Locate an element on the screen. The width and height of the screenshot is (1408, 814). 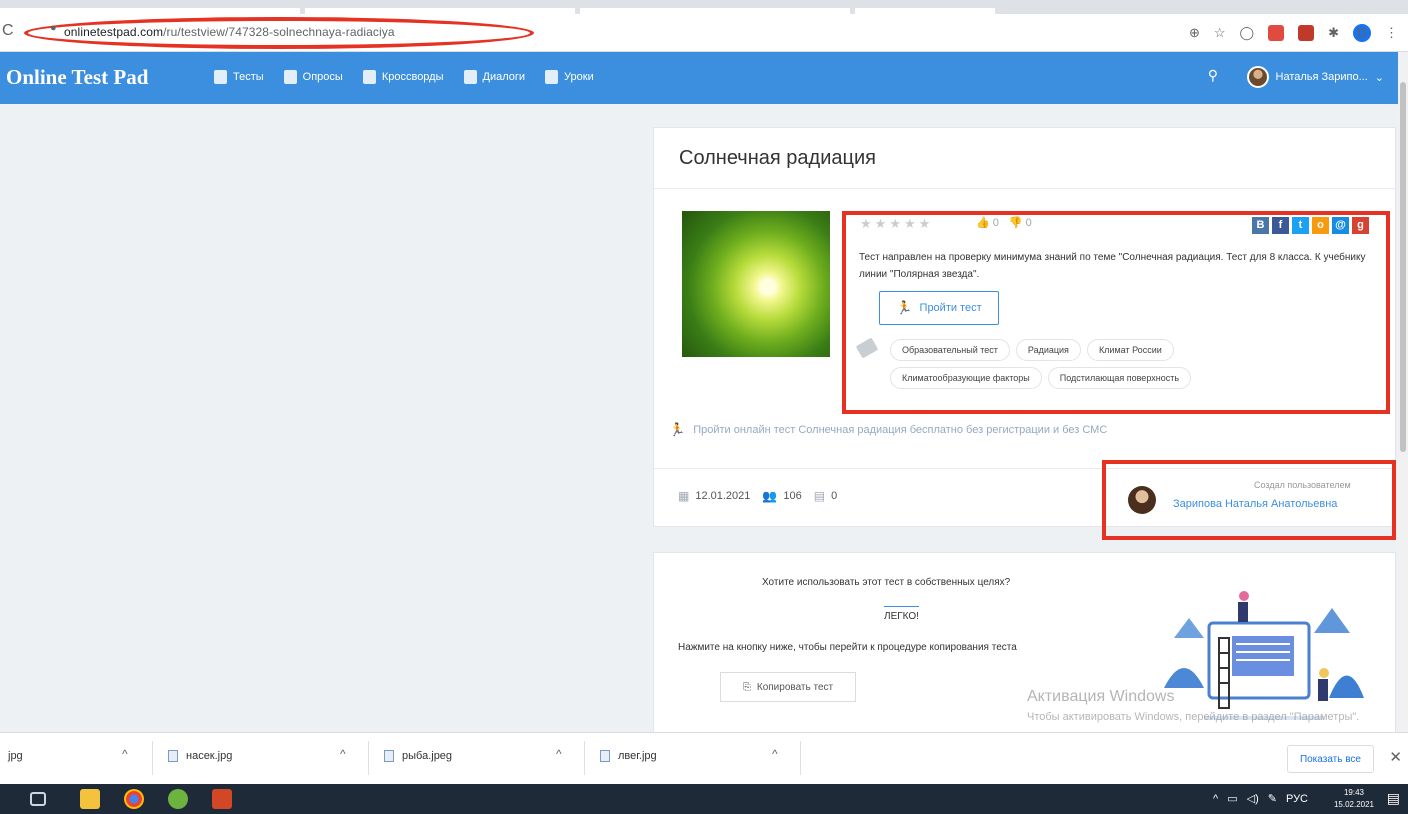
download-item: jpg is located at coordinates (15, 756).